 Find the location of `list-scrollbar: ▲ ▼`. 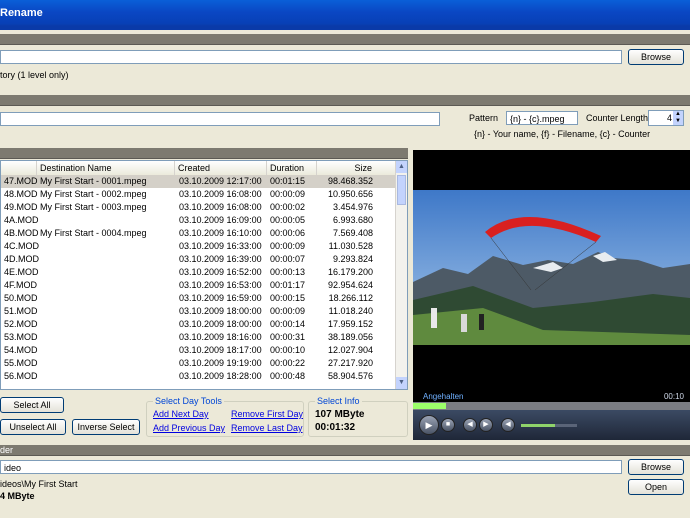

list-scrollbar: ▲ ▼ is located at coordinates (401, 275).